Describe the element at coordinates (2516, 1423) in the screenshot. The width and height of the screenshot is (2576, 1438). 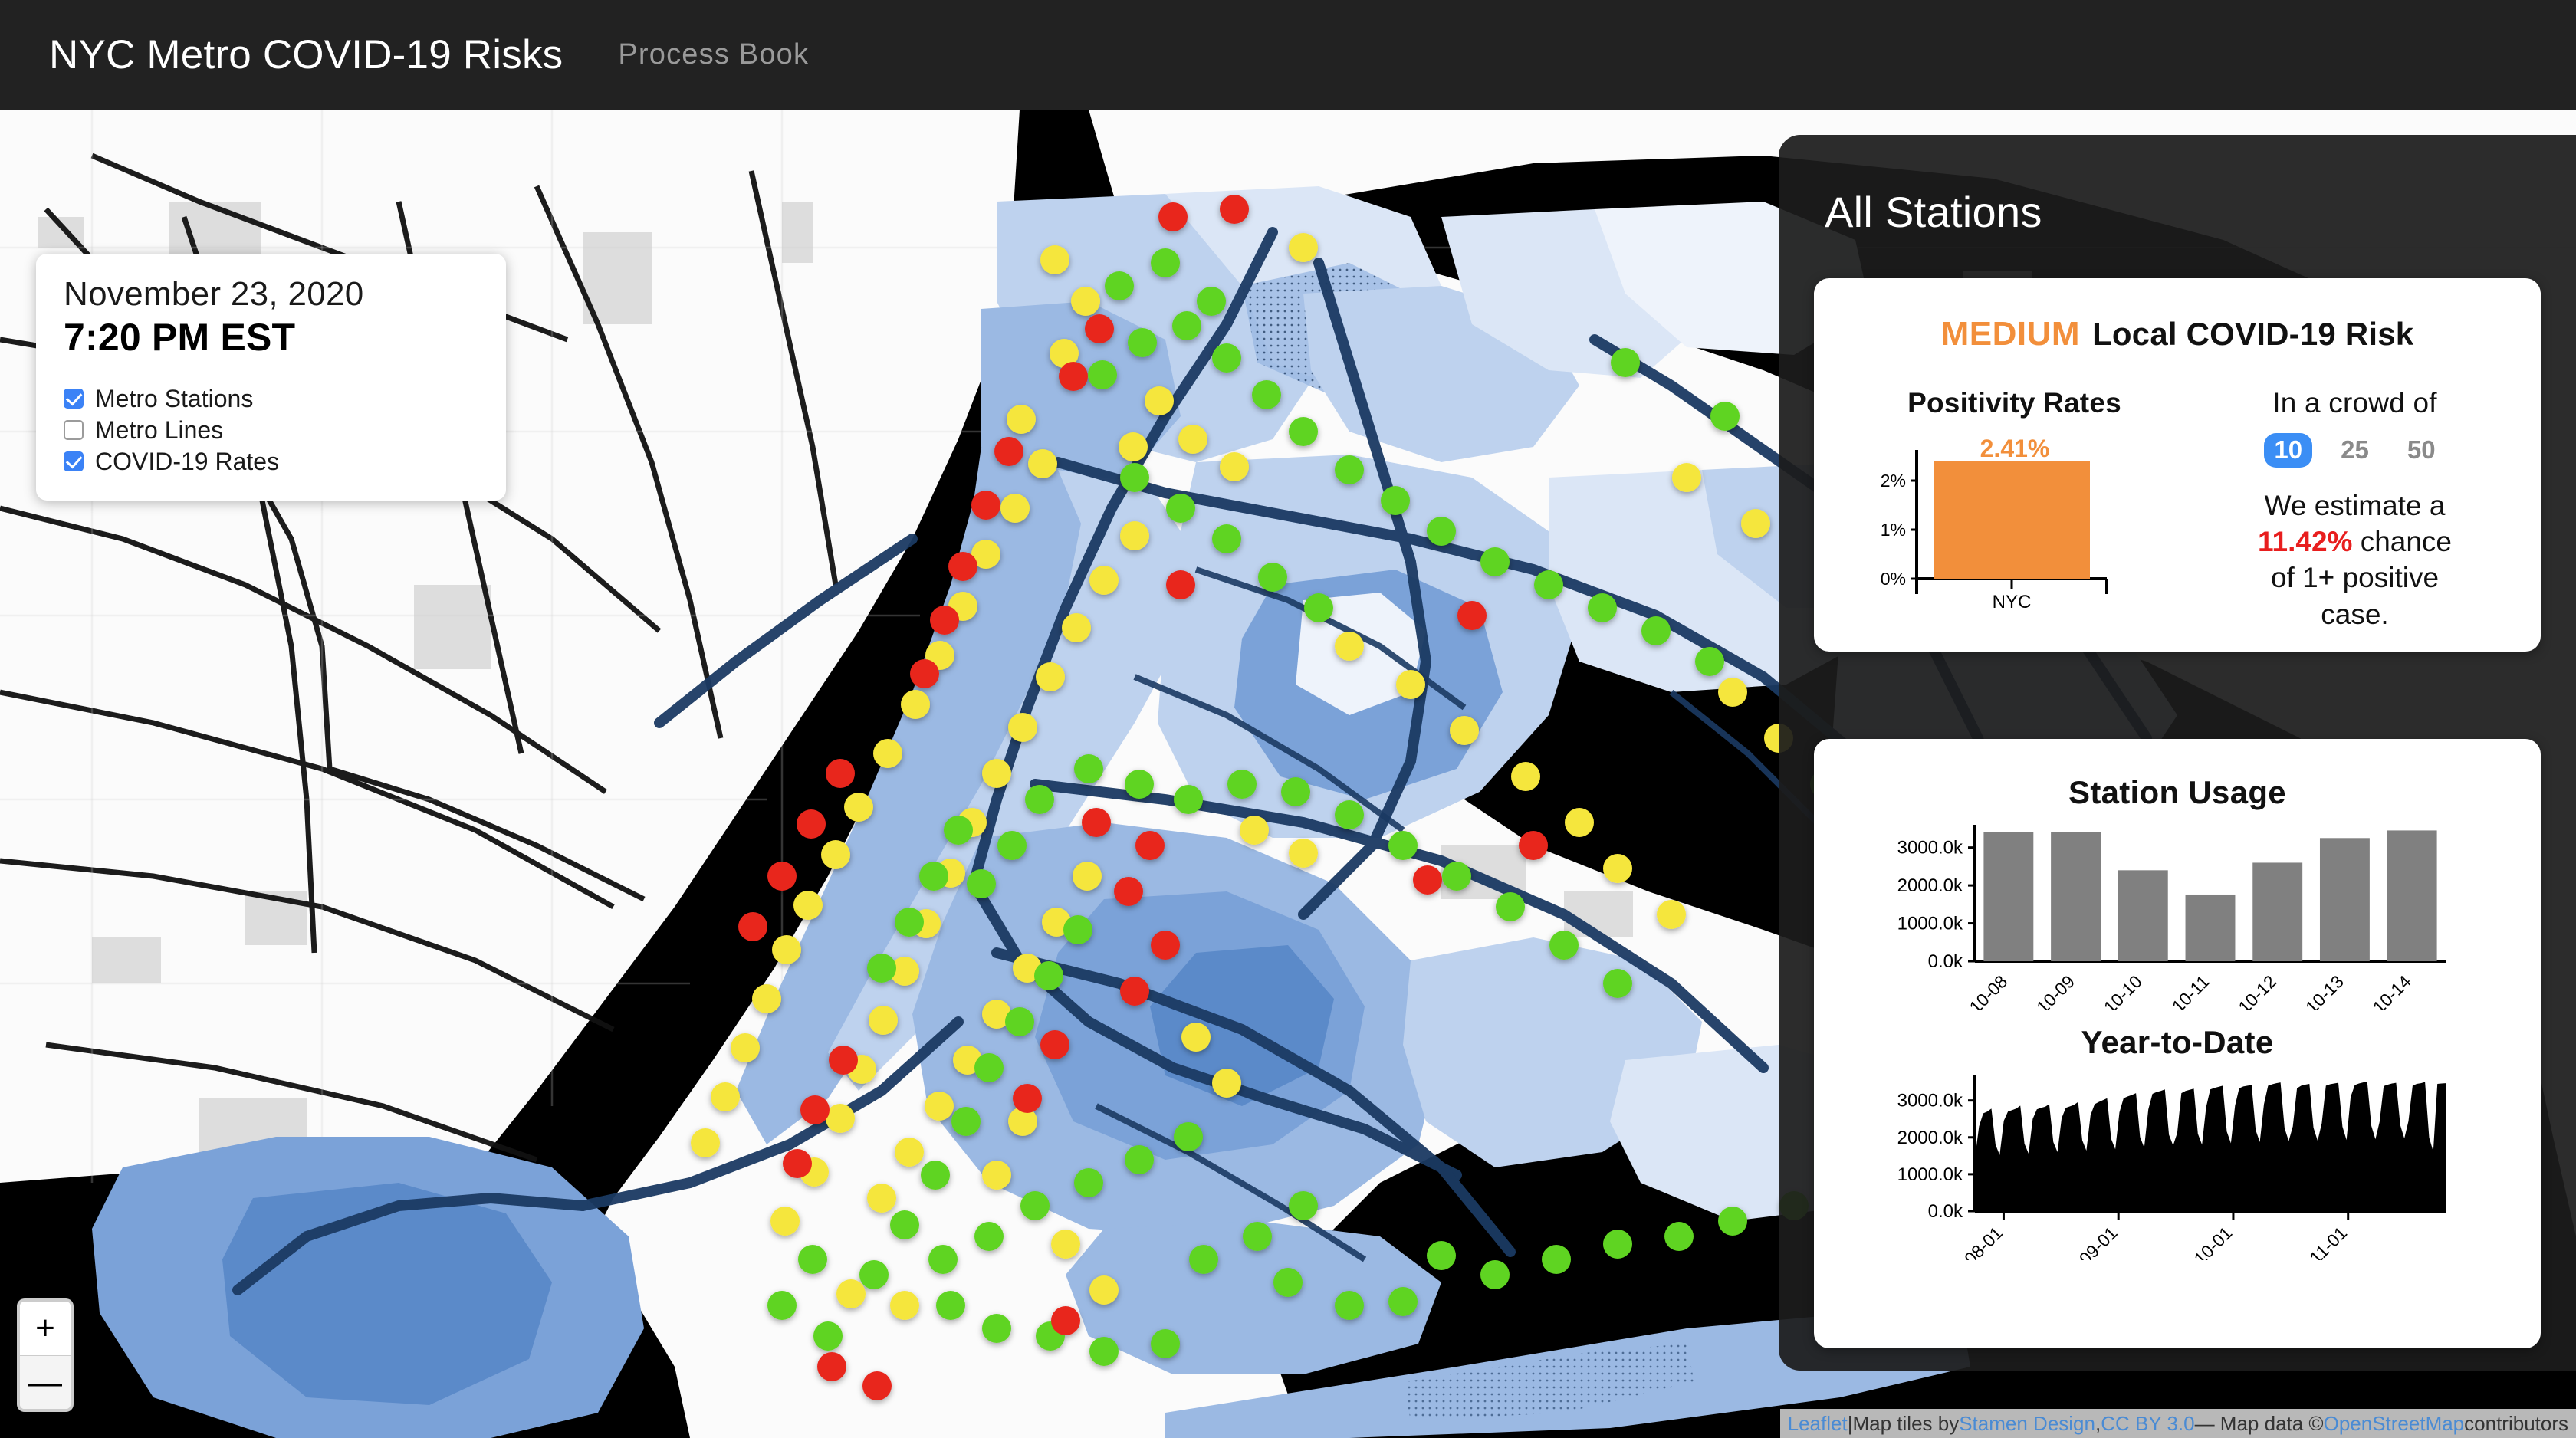
I see `attribution-contributors: contributors` at that location.